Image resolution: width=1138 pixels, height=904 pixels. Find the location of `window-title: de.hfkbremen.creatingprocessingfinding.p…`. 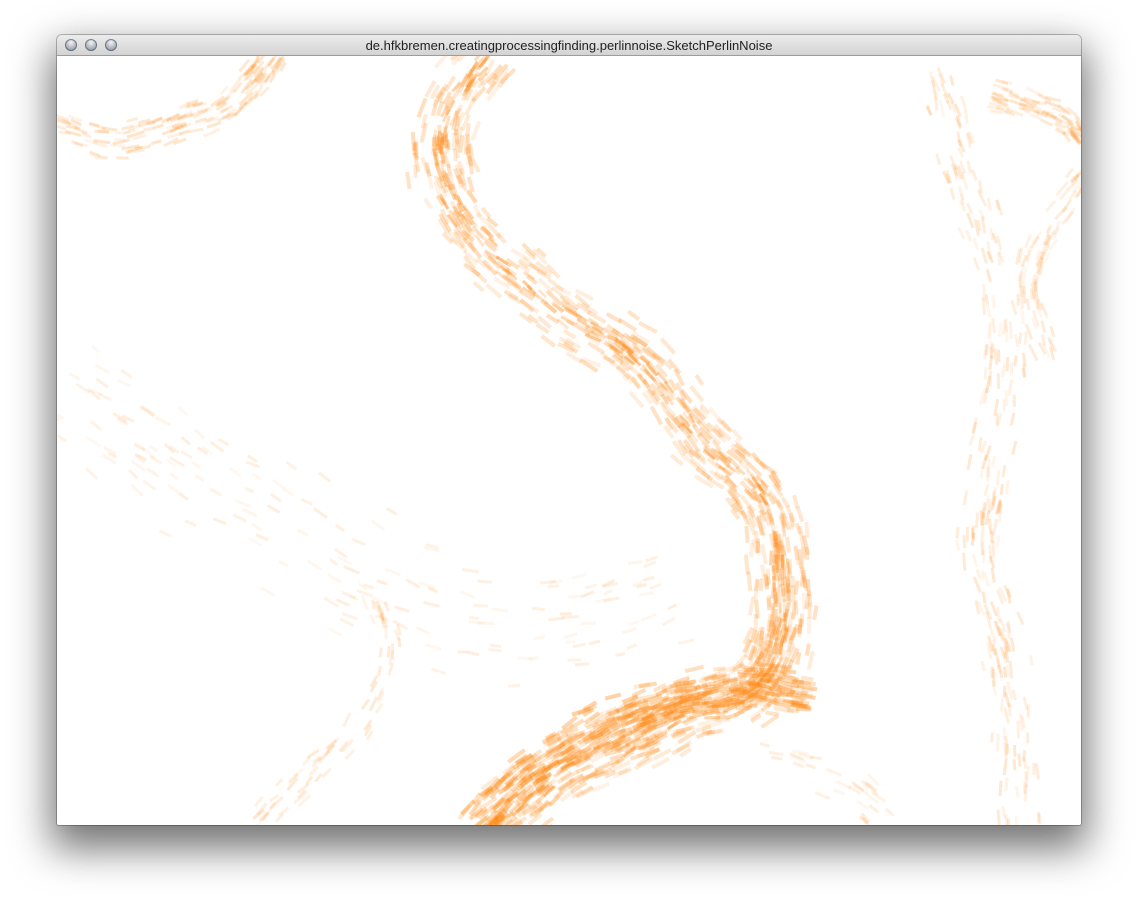

window-title: de.hfkbremen.creatingprocessingfinding.p… is located at coordinates (569, 45).